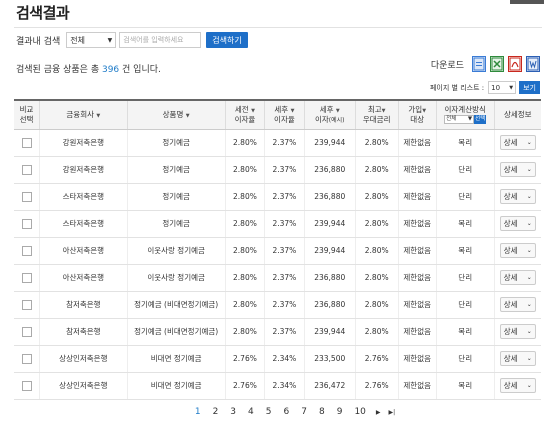 The height and width of the screenshot is (437, 550). I want to click on search-label: 결과내 검색, so click(38, 41).